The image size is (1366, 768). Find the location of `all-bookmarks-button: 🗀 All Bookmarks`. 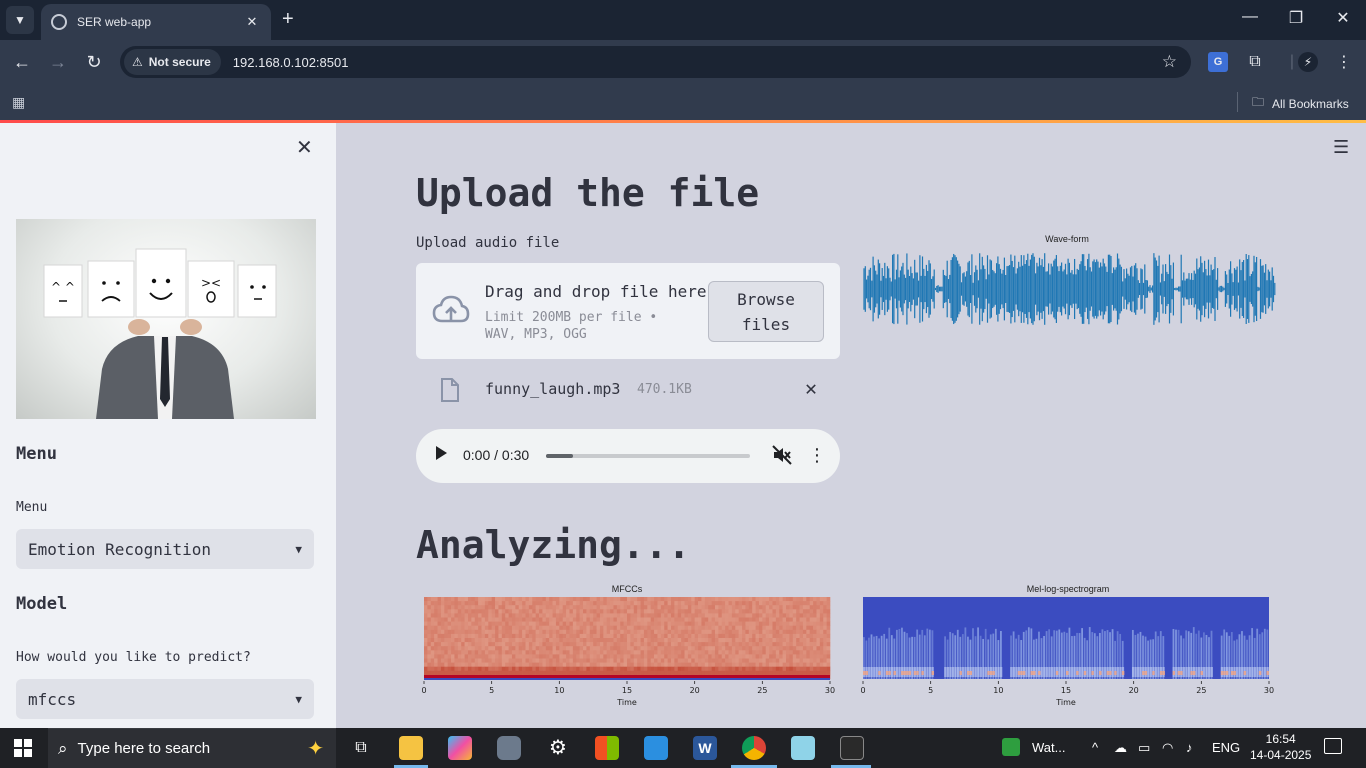

all-bookmarks-button: 🗀 All Bookmarks is located at coordinates (1300, 103).